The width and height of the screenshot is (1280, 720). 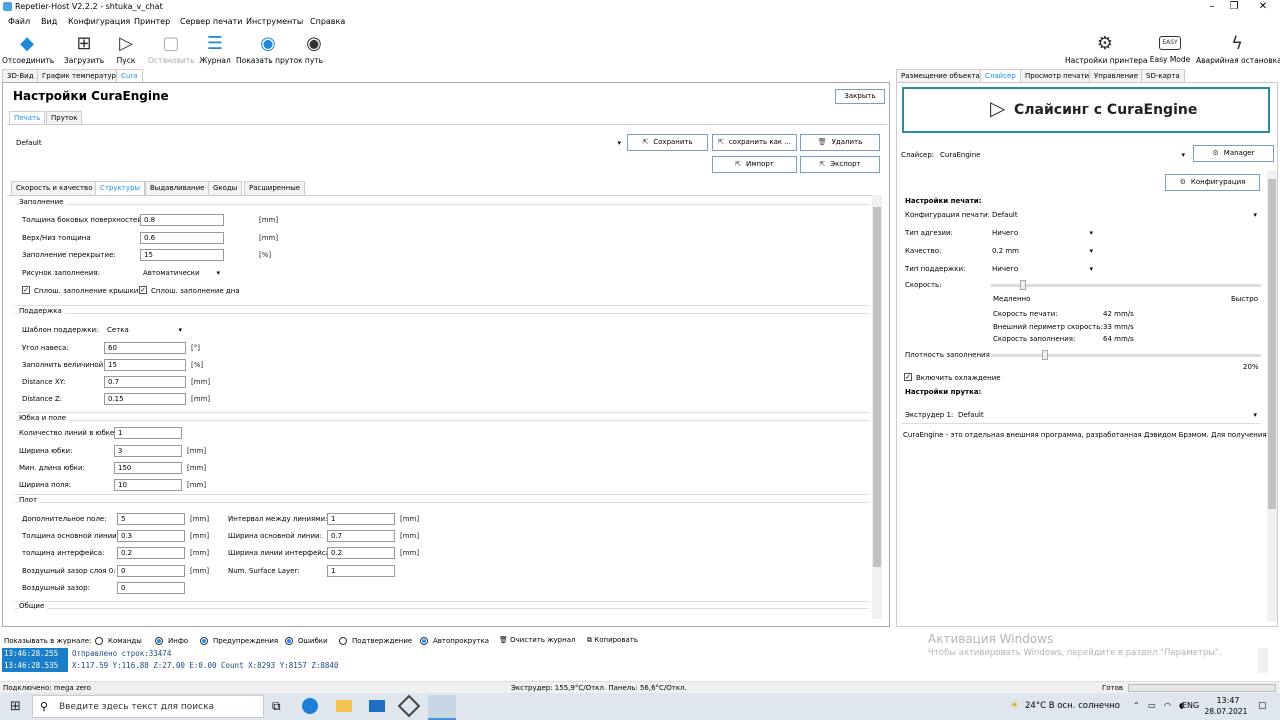 I want to click on angle-input: 60, so click(x=145, y=348).